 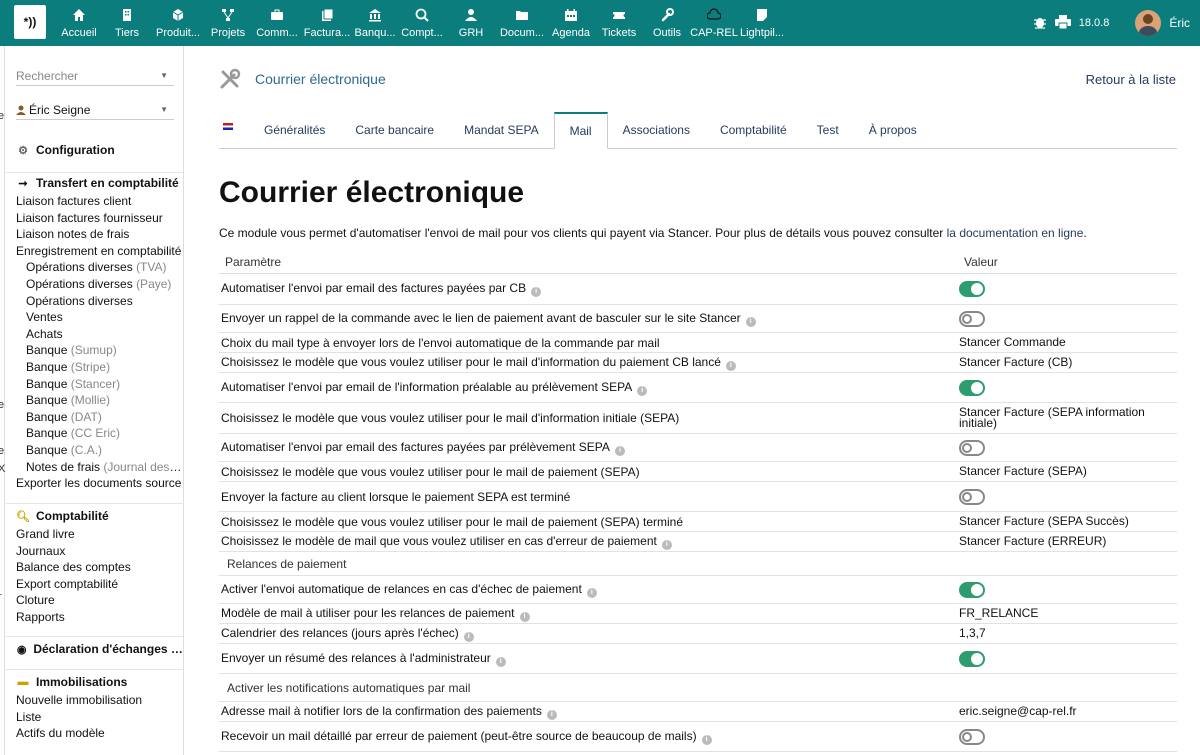 What do you see at coordinates (95, 617) in the screenshot?
I see `sidebar-link: Rapports` at bounding box center [95, 617].